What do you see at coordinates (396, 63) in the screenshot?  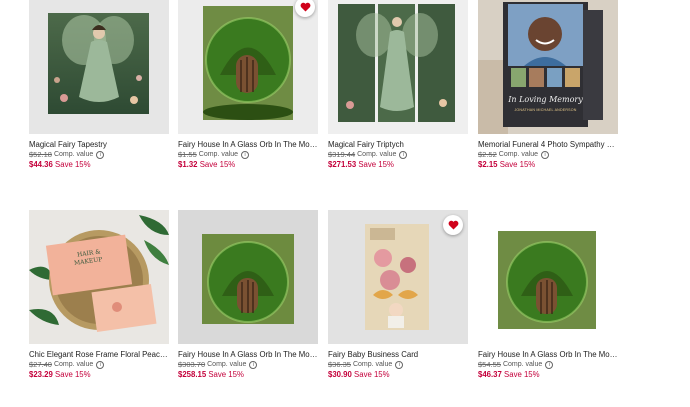 I see `fairy-triptych-image` at bounding box center [396, 63].